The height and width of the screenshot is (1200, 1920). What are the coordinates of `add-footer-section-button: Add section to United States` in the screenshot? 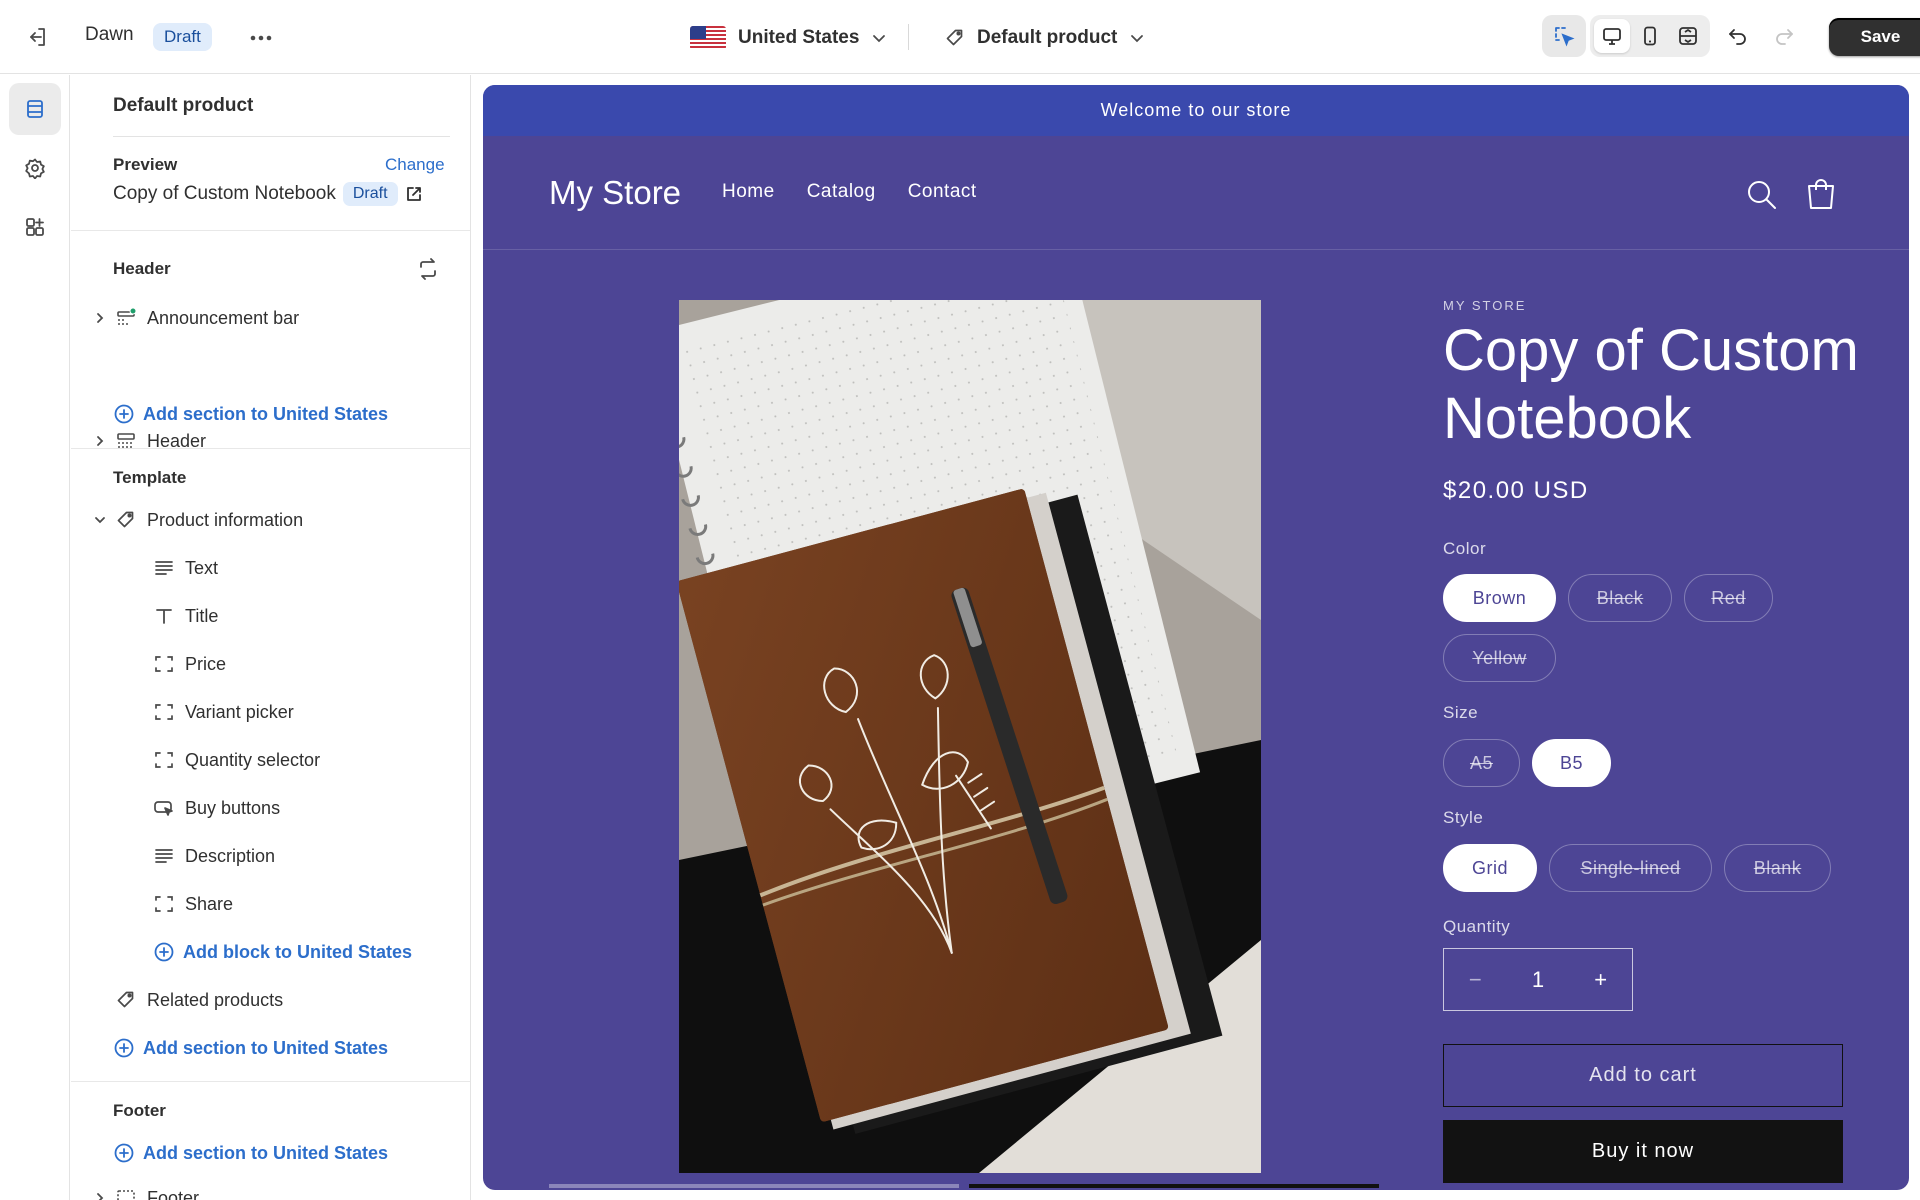 It's located at (250, 1153).